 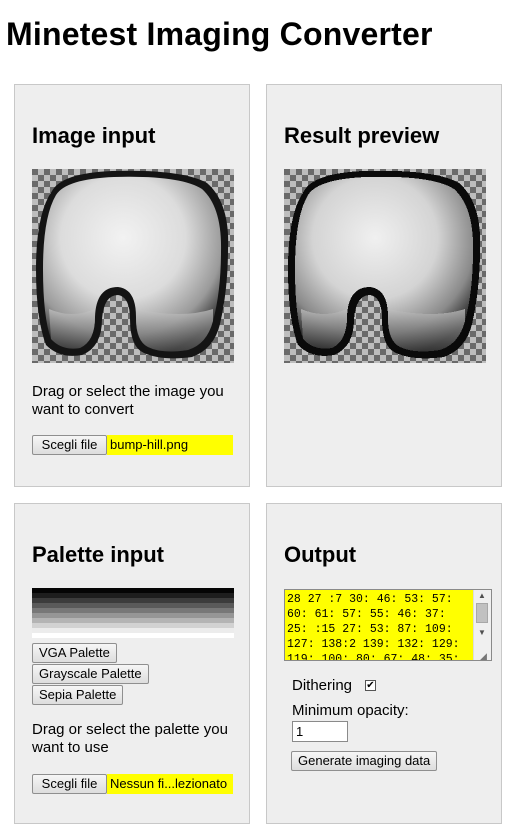 I want to click on generate-imaging-data-button: Generate imaging data, so click(x=364, y=761).